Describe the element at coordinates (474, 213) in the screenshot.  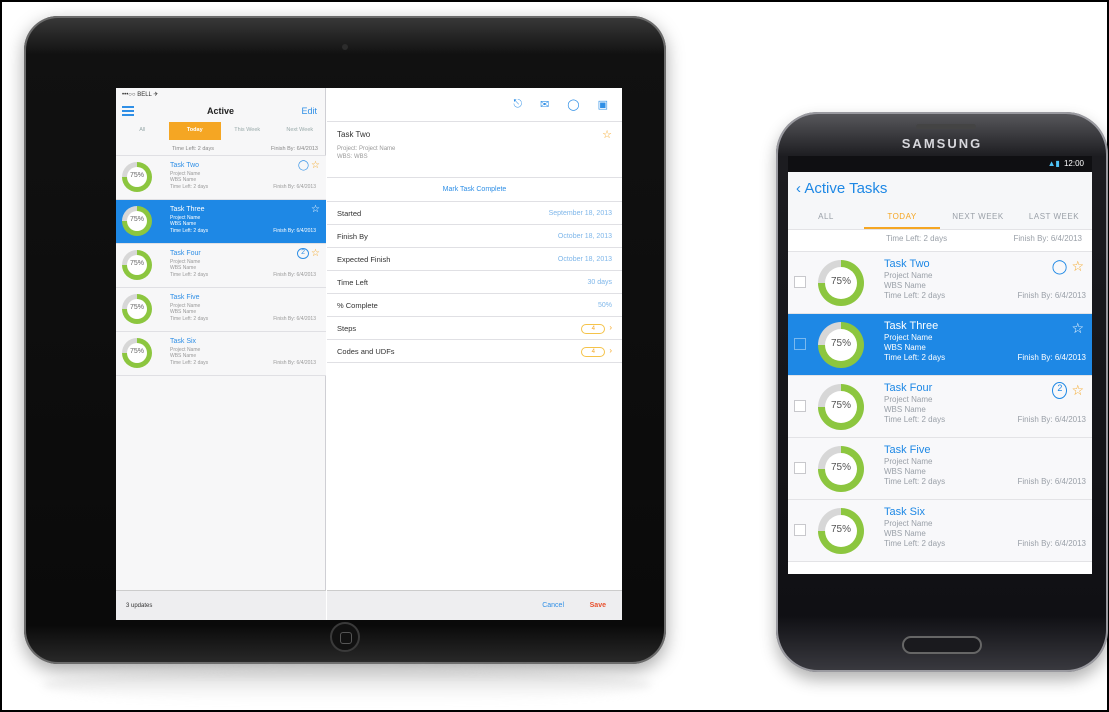
I see `field-started: Started September 18, 2013` at that location.